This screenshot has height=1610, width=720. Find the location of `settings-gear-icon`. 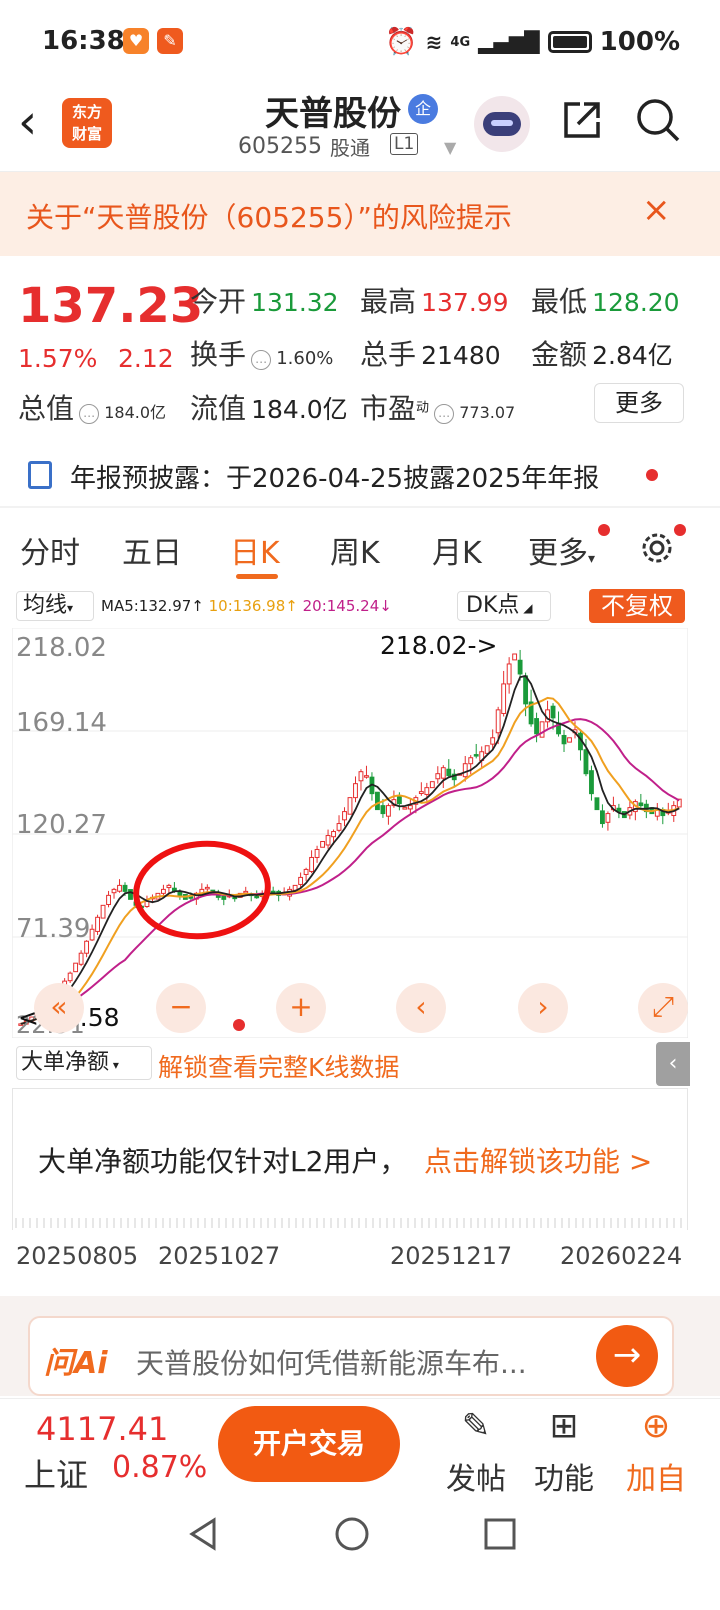

settings-gear-icon is located at coordinates (657, 548).